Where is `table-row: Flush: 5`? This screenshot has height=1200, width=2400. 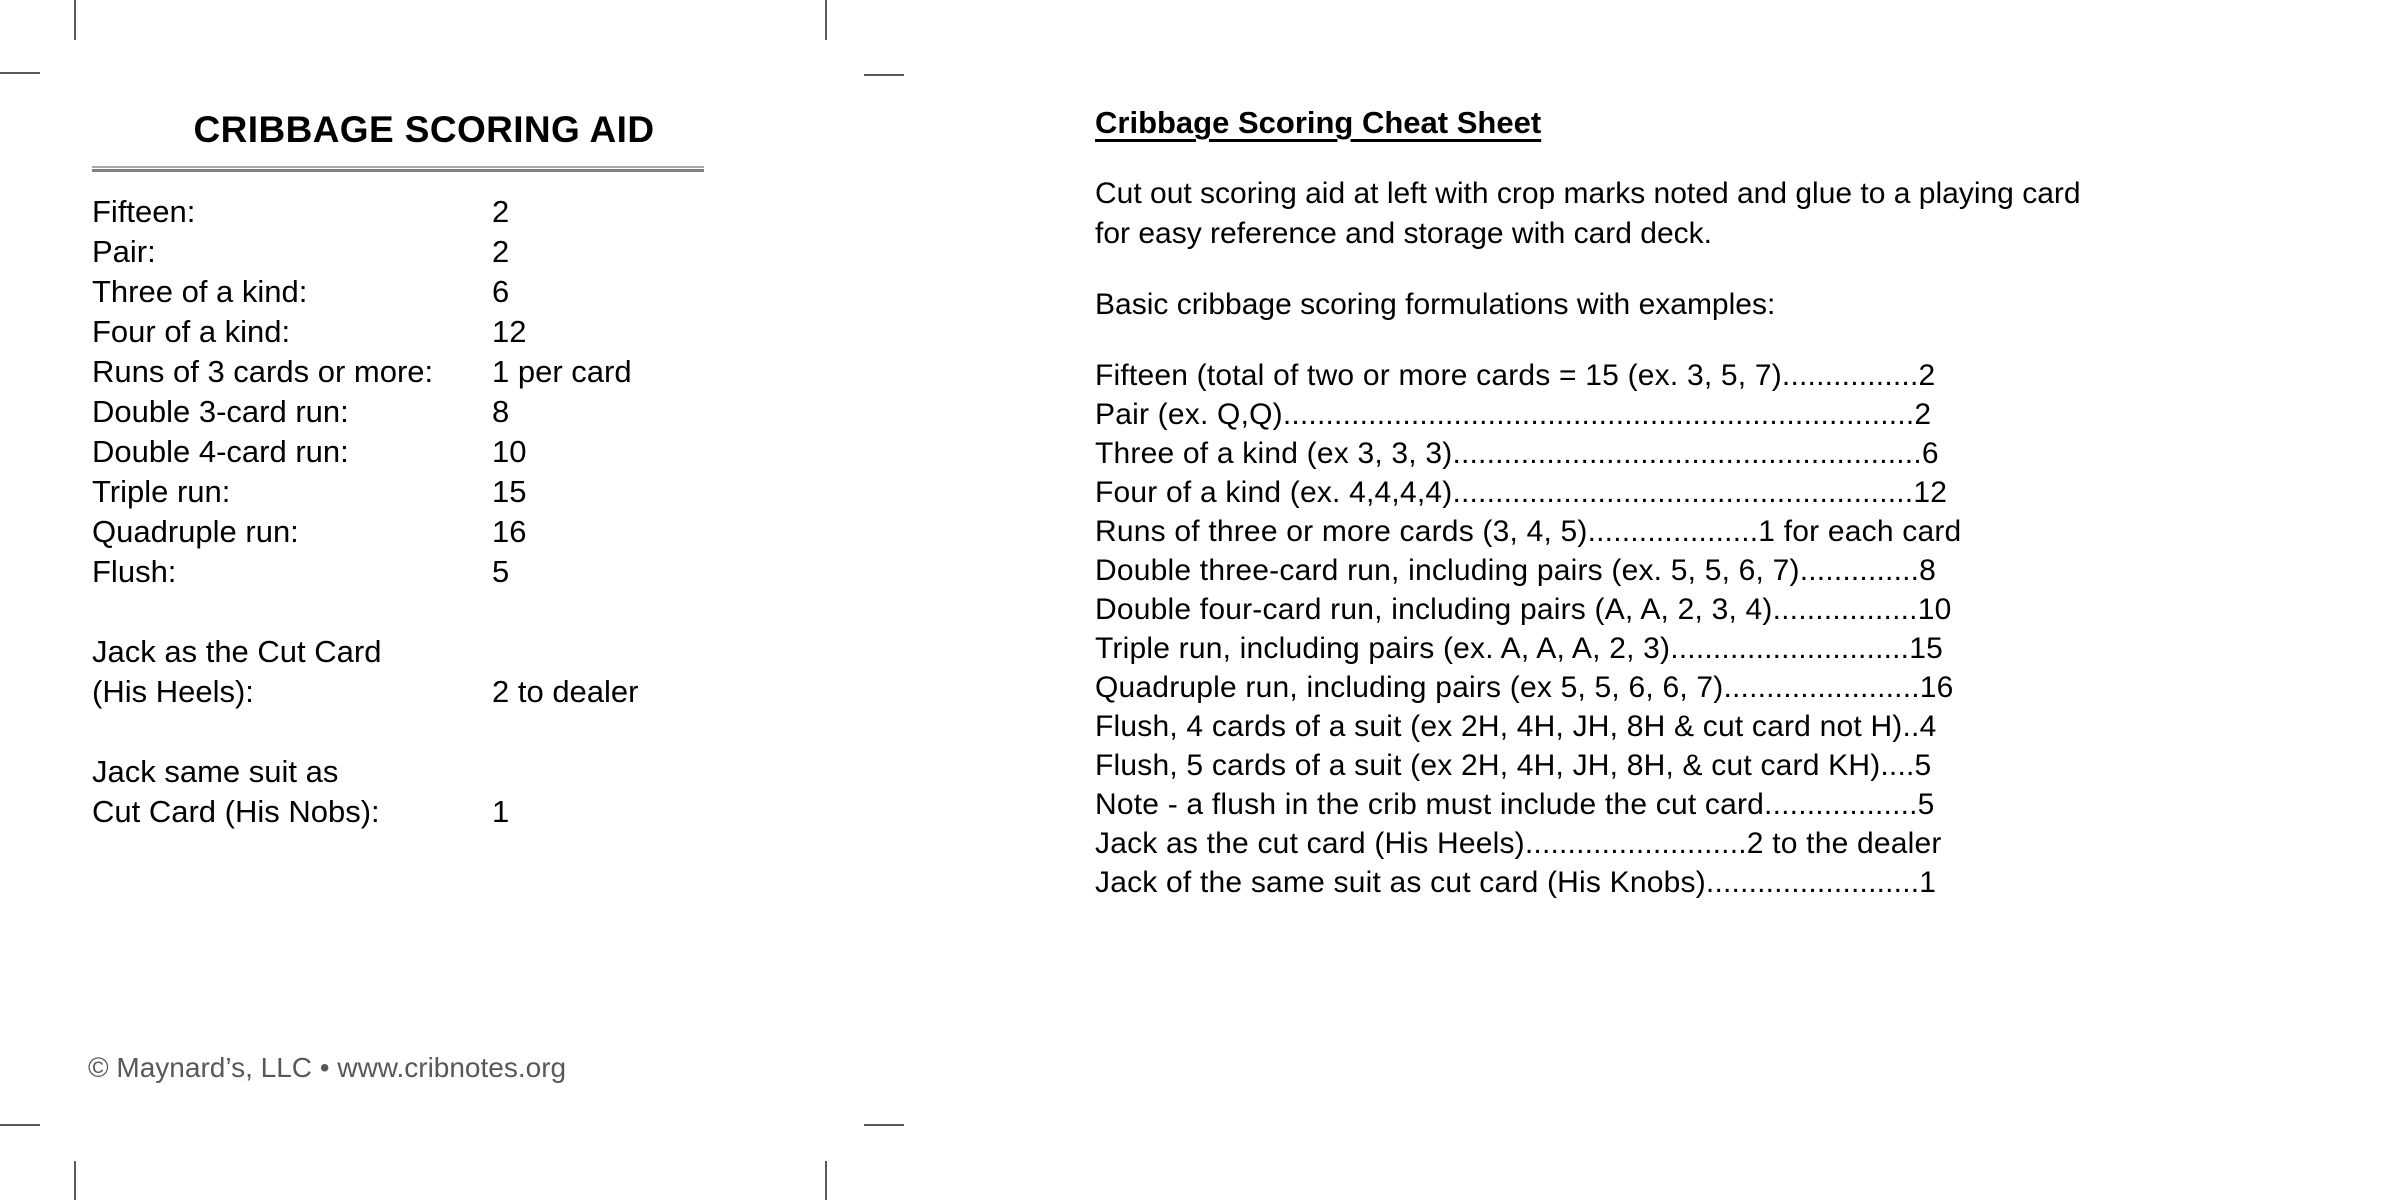
table-row: Flush: 5 is located at coordinates (422, 572).